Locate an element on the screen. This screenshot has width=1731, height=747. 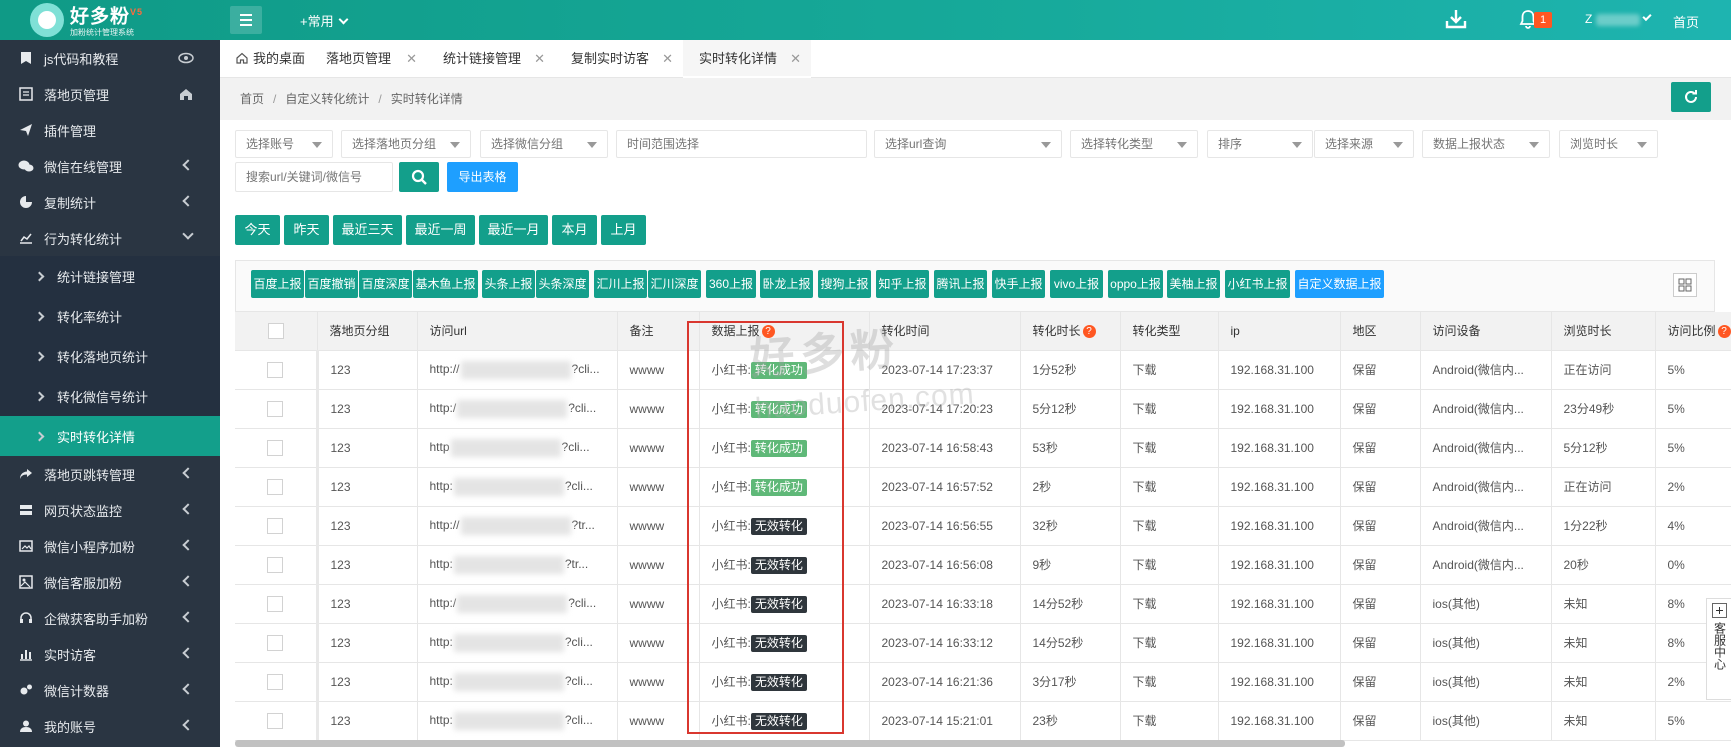
menu-toggle-button is located at coordinates (246, 20).